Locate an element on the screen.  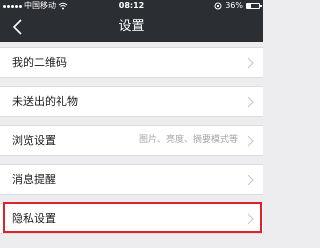
settings-row-label: 隐私设置 is located at coordinates (34, 218).